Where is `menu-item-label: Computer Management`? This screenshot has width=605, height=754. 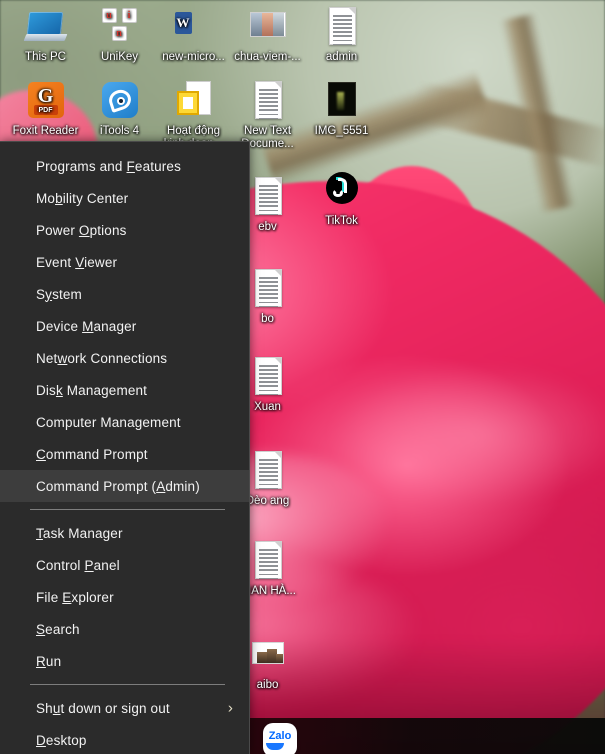 menu-item-label: Computer Management is located at coordinates (108, 422).